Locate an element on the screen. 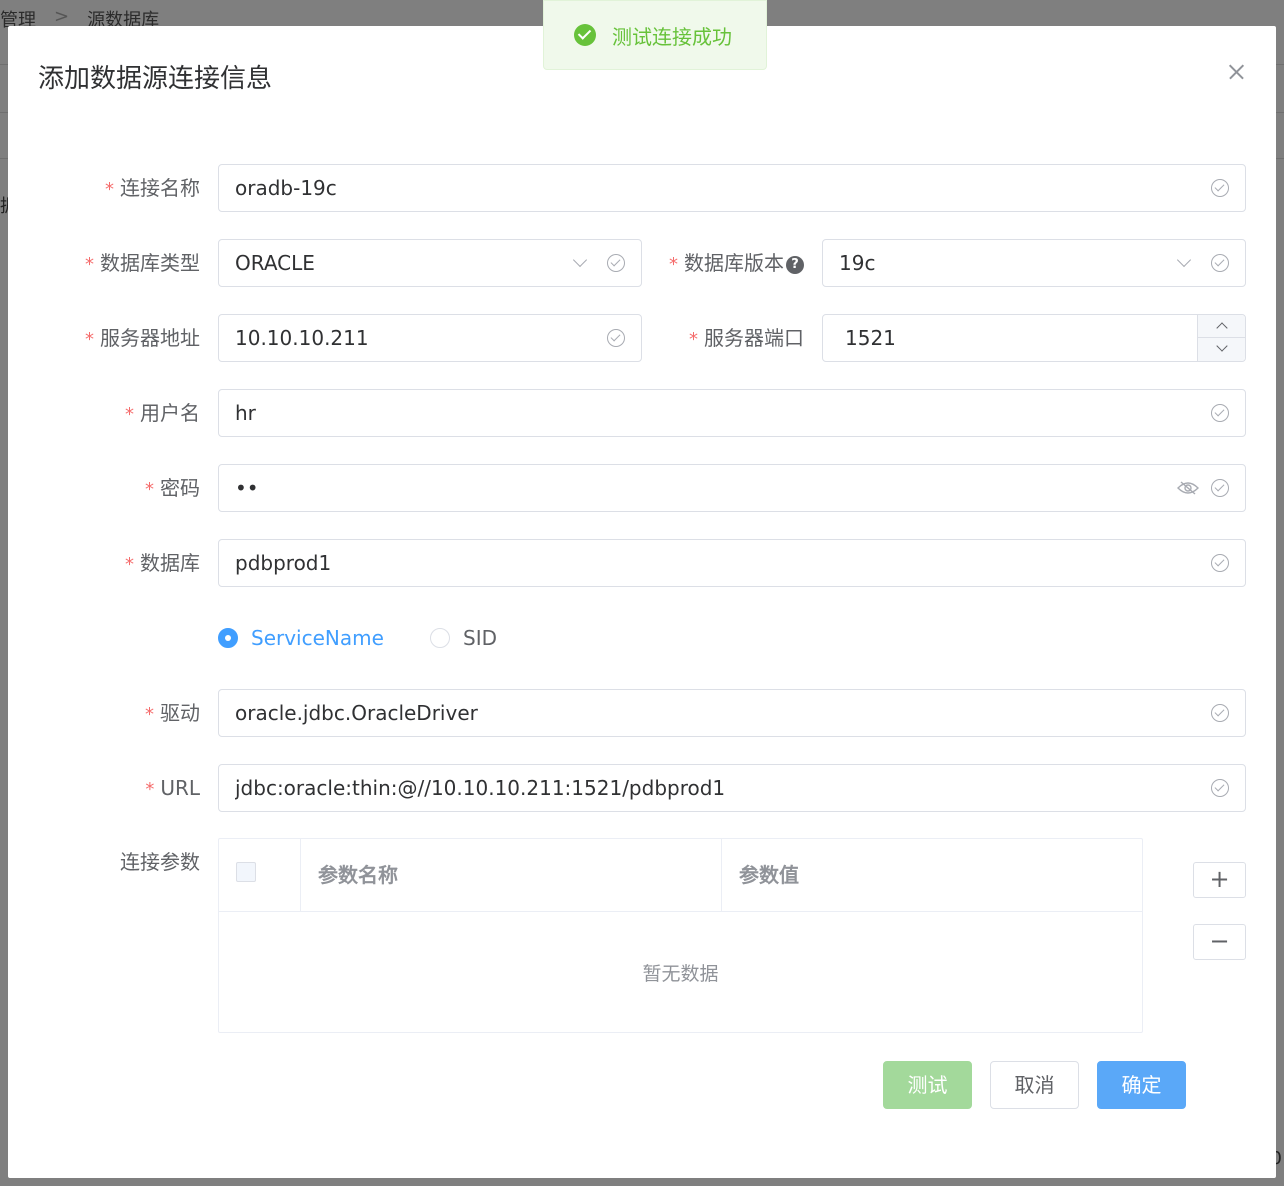 The image size is (1284, 1186). driver-label-wrap: * 驱动 is located at coordinates (104, 713).